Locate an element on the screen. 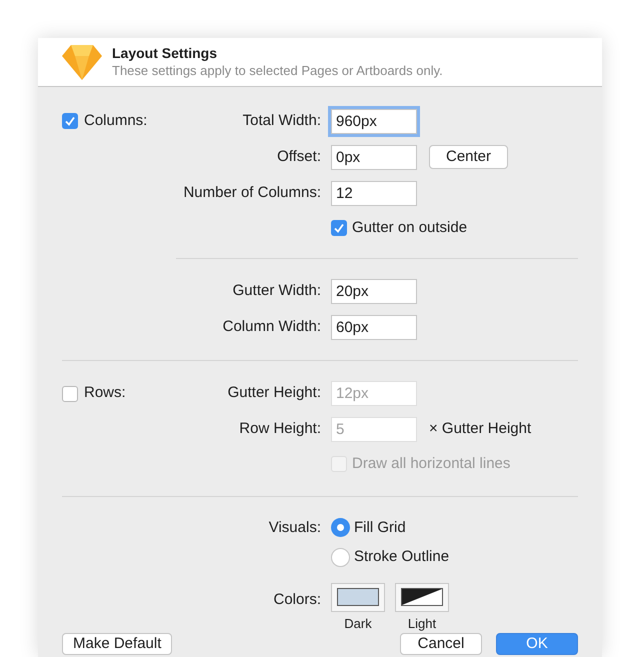 This screenshot has height=657, width=640. unit-label: × Gutter Height is located at coordinates (480, 429).